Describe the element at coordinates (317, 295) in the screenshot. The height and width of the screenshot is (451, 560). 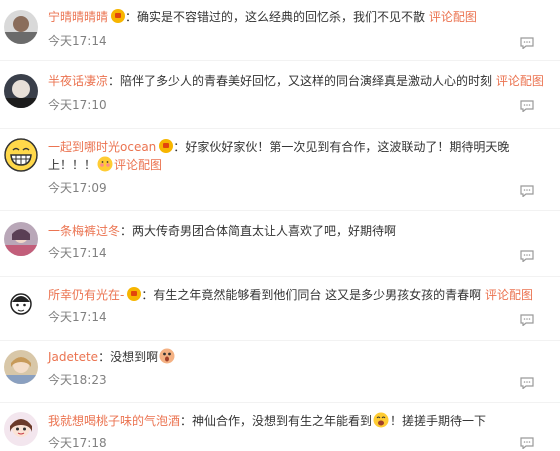
I see `comment-text: 有生之年竟然能够看到他们同台 这又是多少男孩女孩的青春啊` at that location.